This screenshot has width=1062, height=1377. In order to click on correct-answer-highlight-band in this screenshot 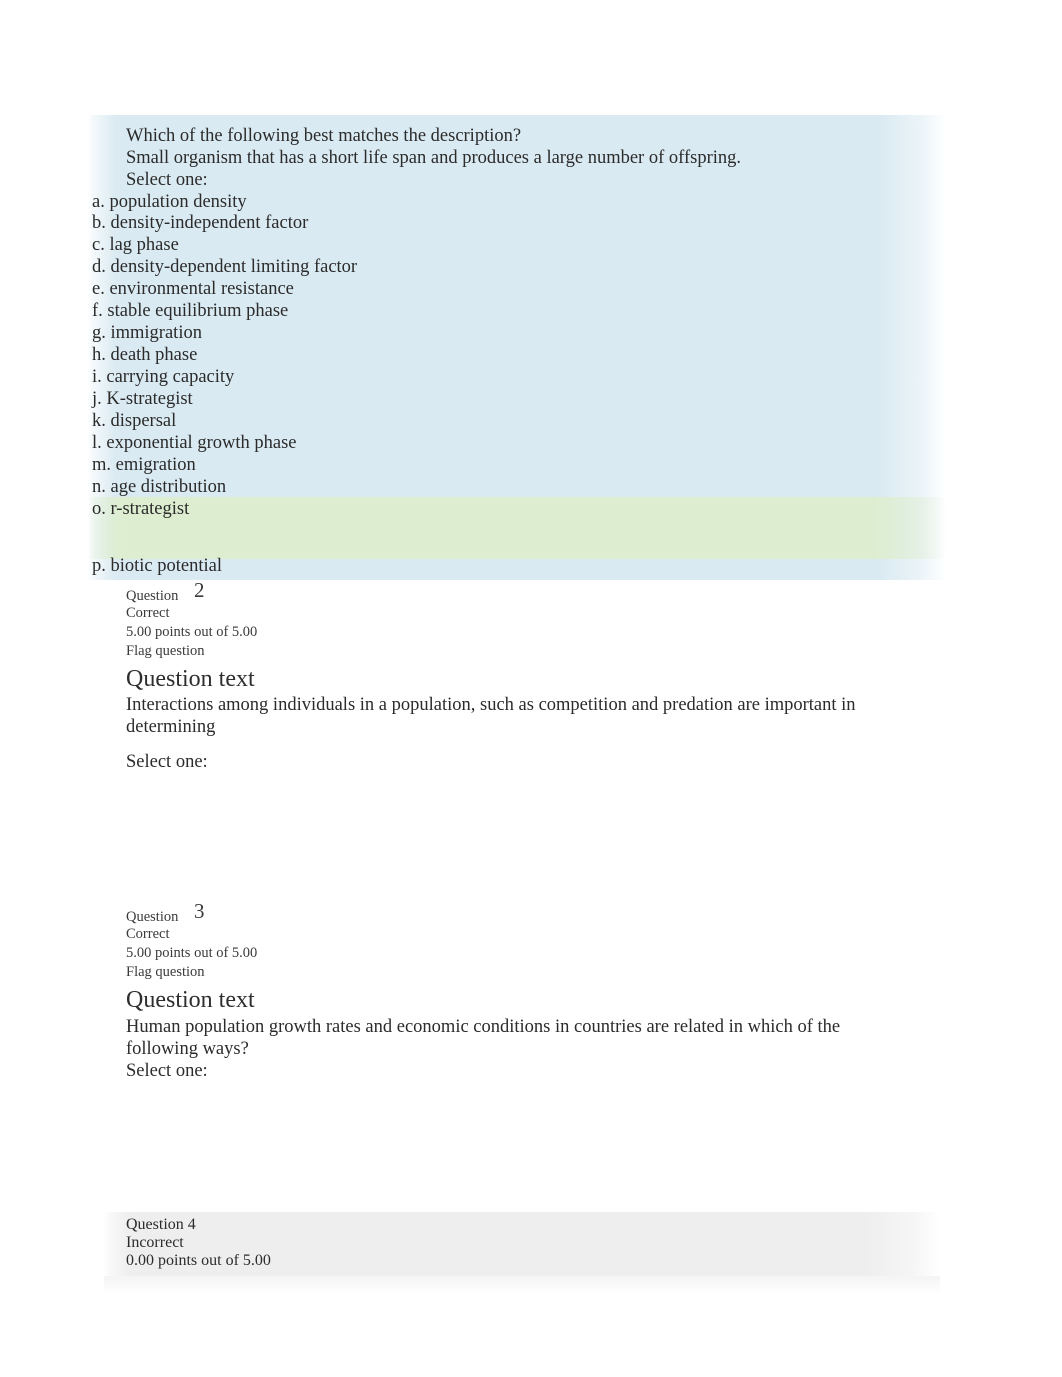, I will do `click(517, 528)`.